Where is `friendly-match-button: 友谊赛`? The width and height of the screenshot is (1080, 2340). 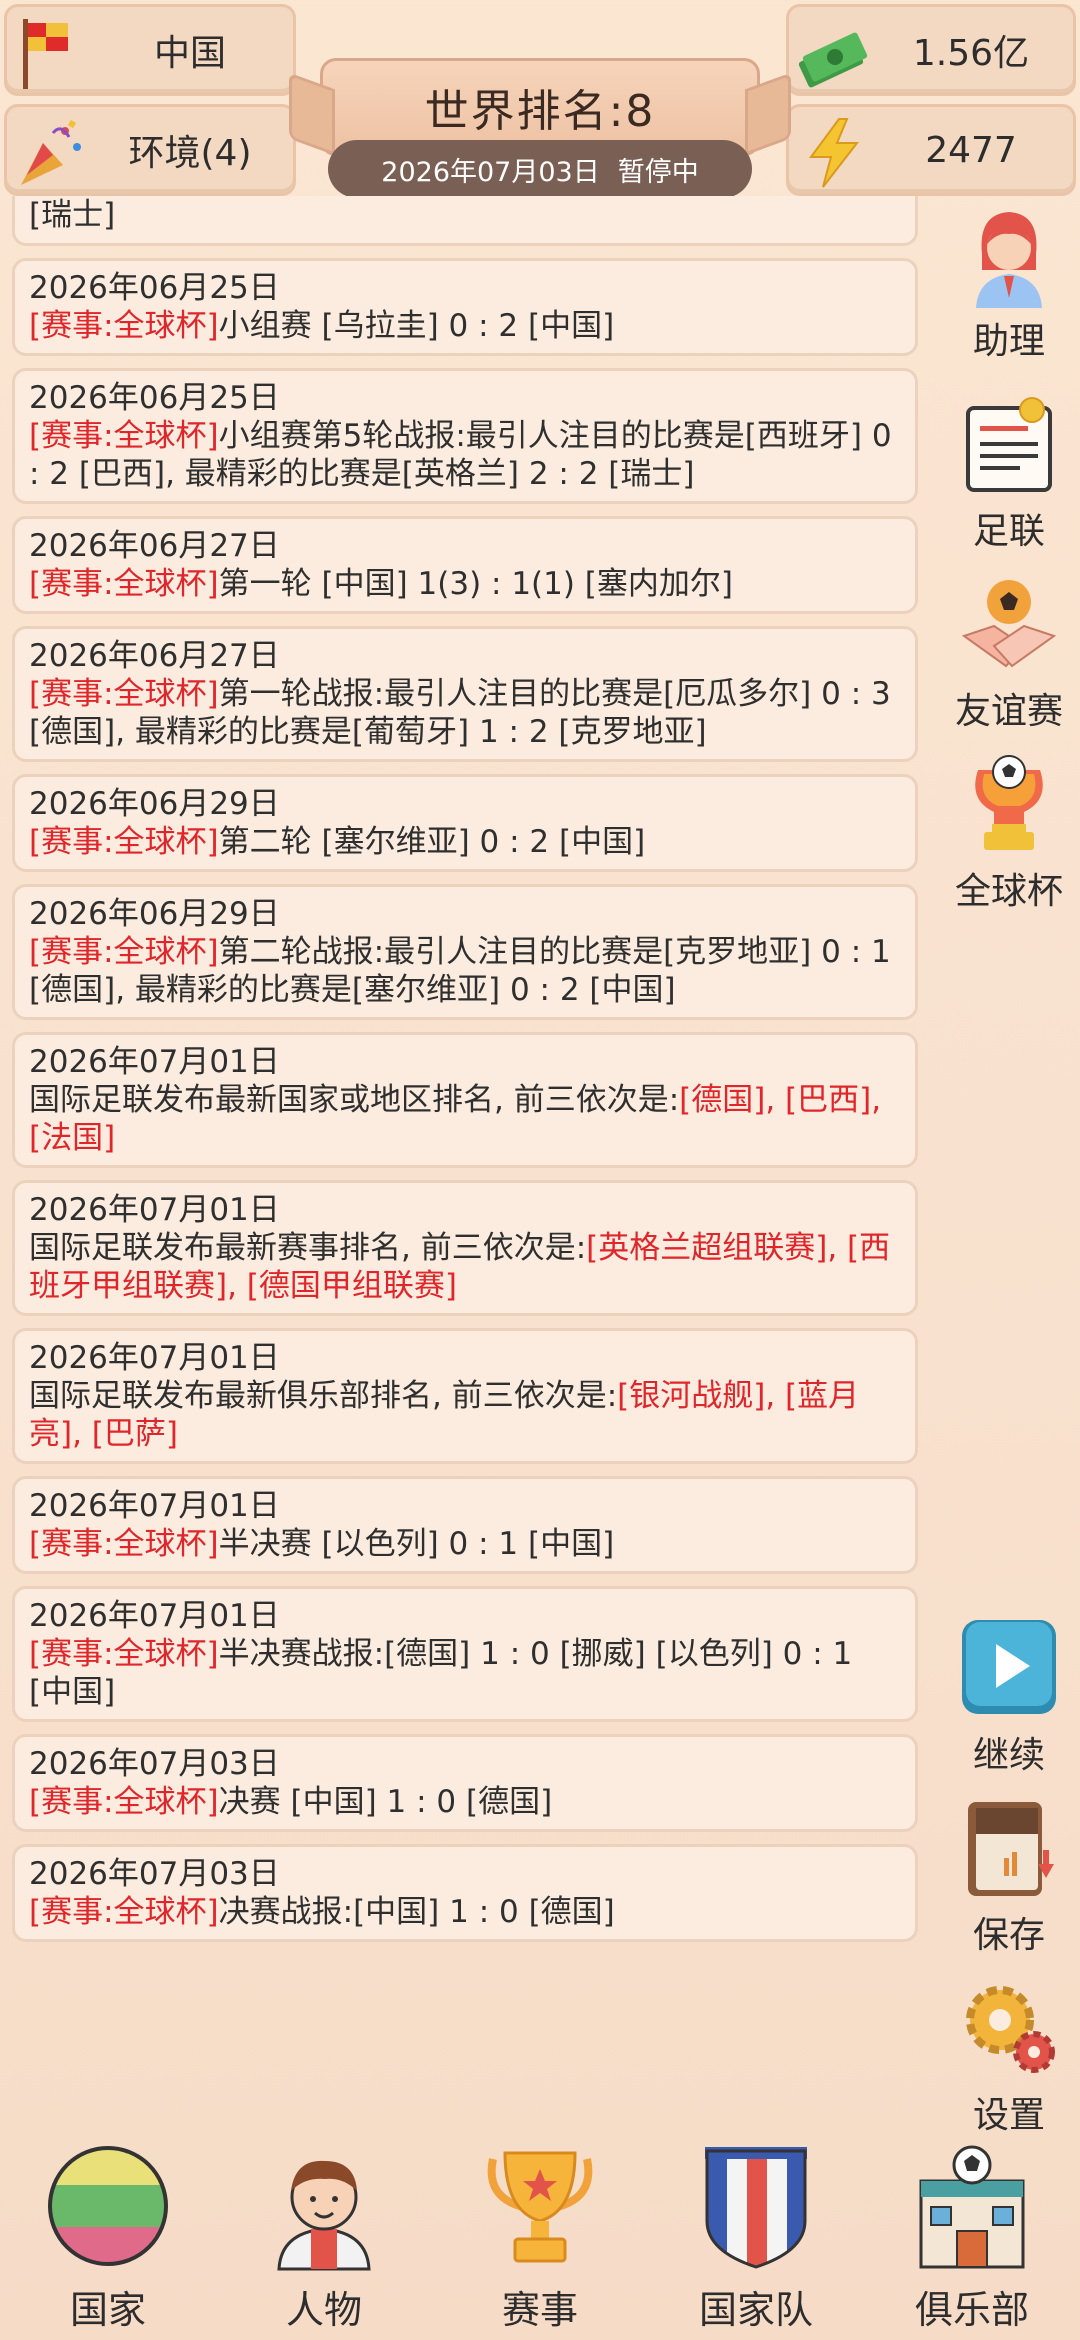
friendly-match-button: 友谊赛 is located at coordinates (1007, 652).